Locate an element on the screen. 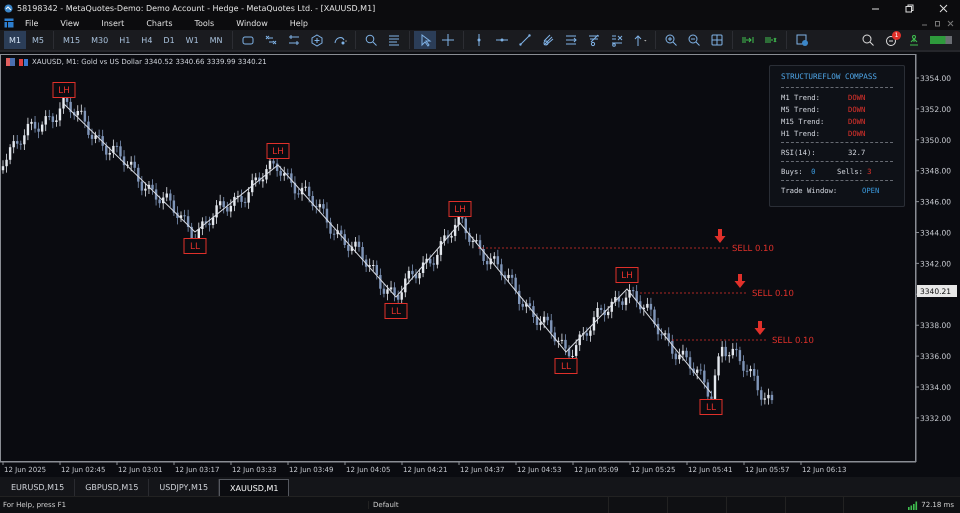  menu-item: Charts is located at coordinates (159, 23).